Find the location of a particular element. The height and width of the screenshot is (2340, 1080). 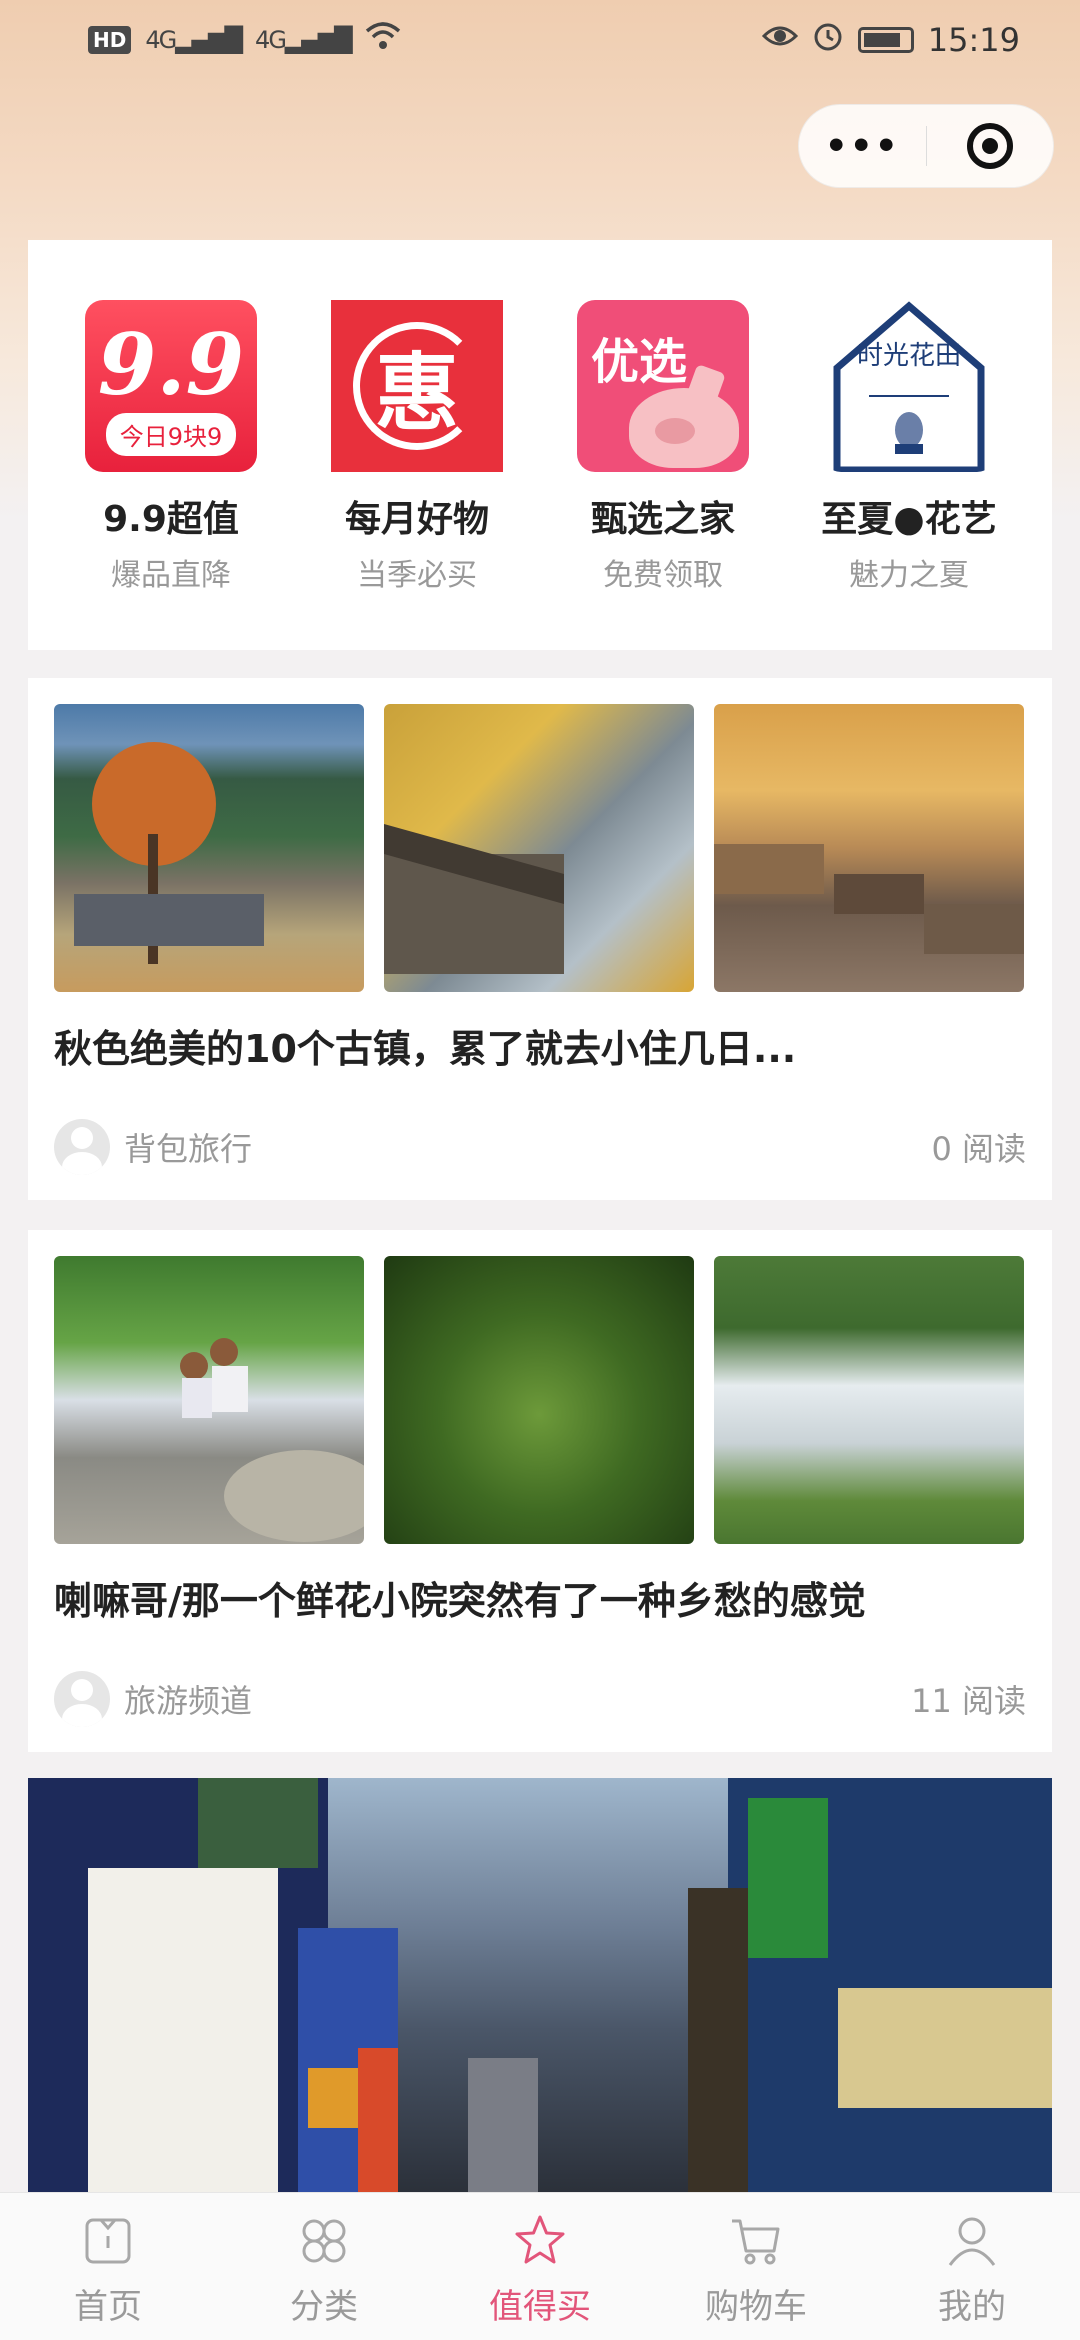

nine-nine-icon: 9.9 今日9块9 is located at coordinates (171, 386).